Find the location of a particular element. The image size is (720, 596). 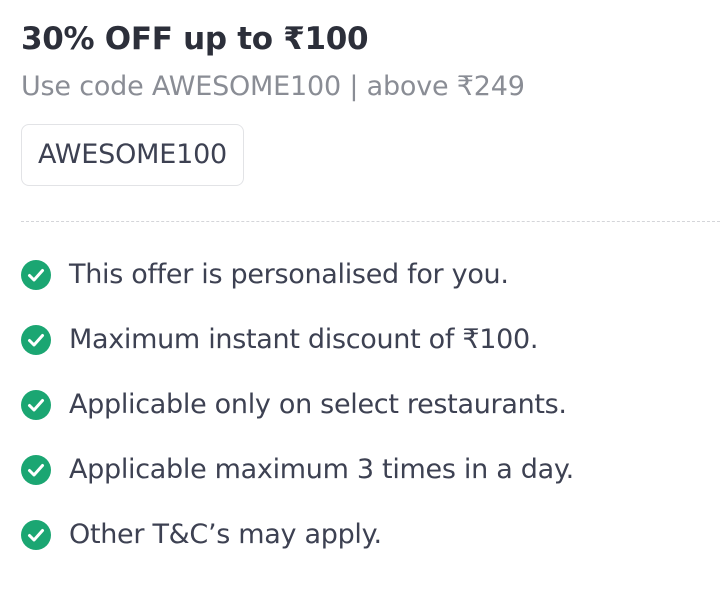

term-item: Applicable maximum 3 times in a day. is located at coordinates (370, 470).